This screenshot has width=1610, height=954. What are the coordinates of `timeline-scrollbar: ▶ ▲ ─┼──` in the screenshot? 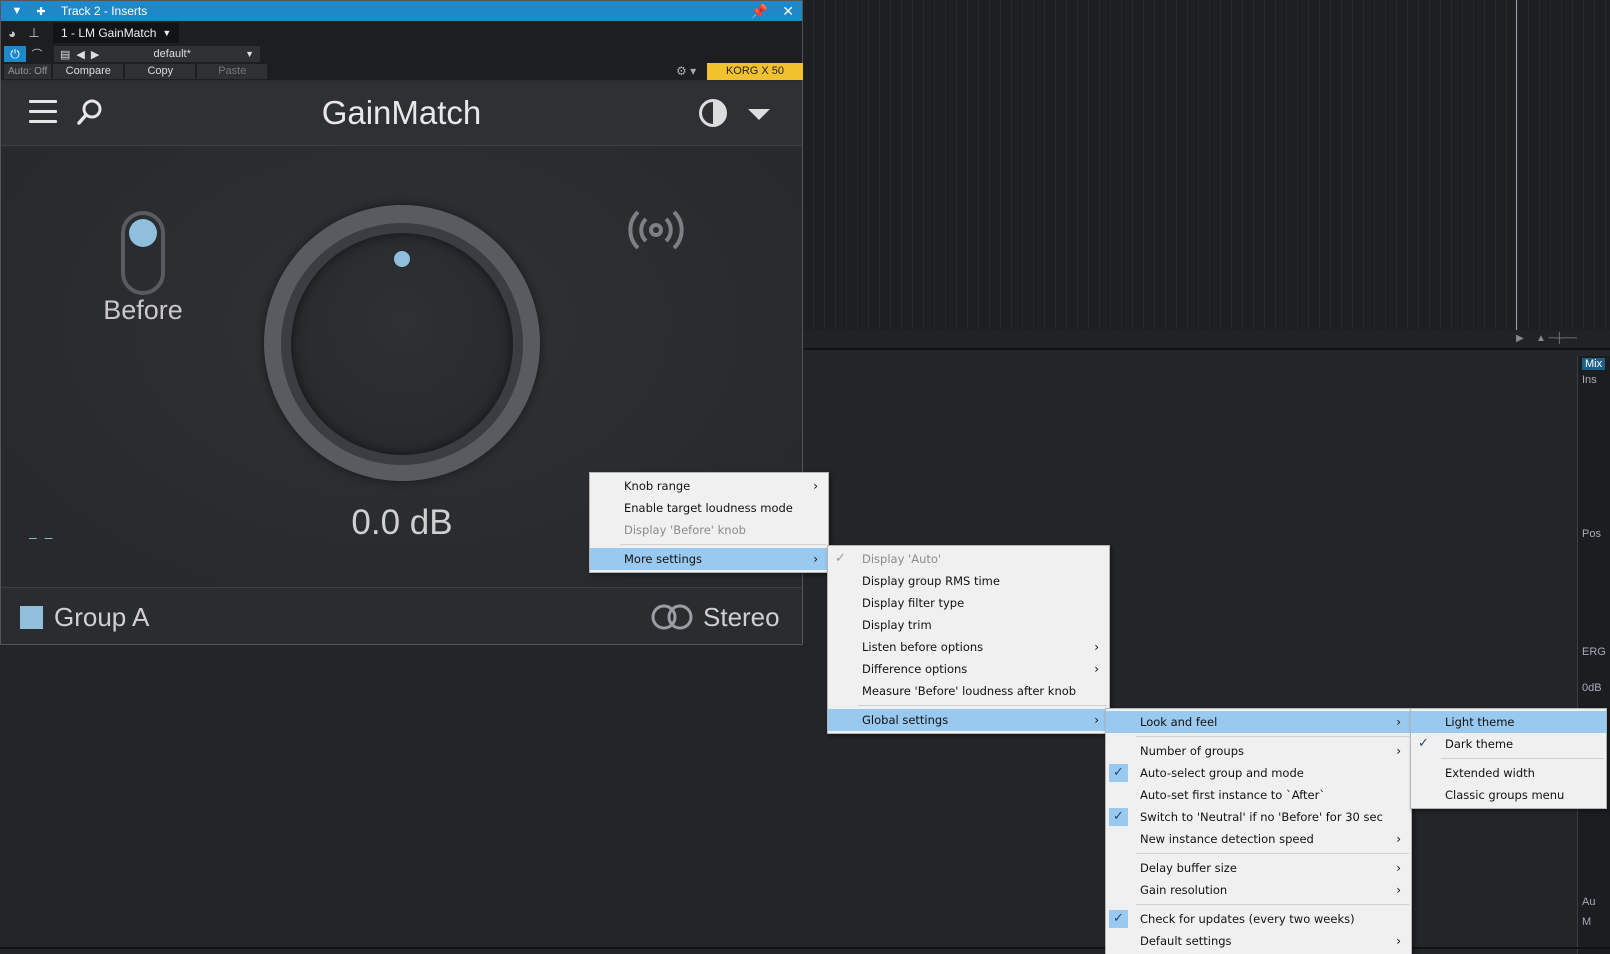 It's located at (1206, 340).